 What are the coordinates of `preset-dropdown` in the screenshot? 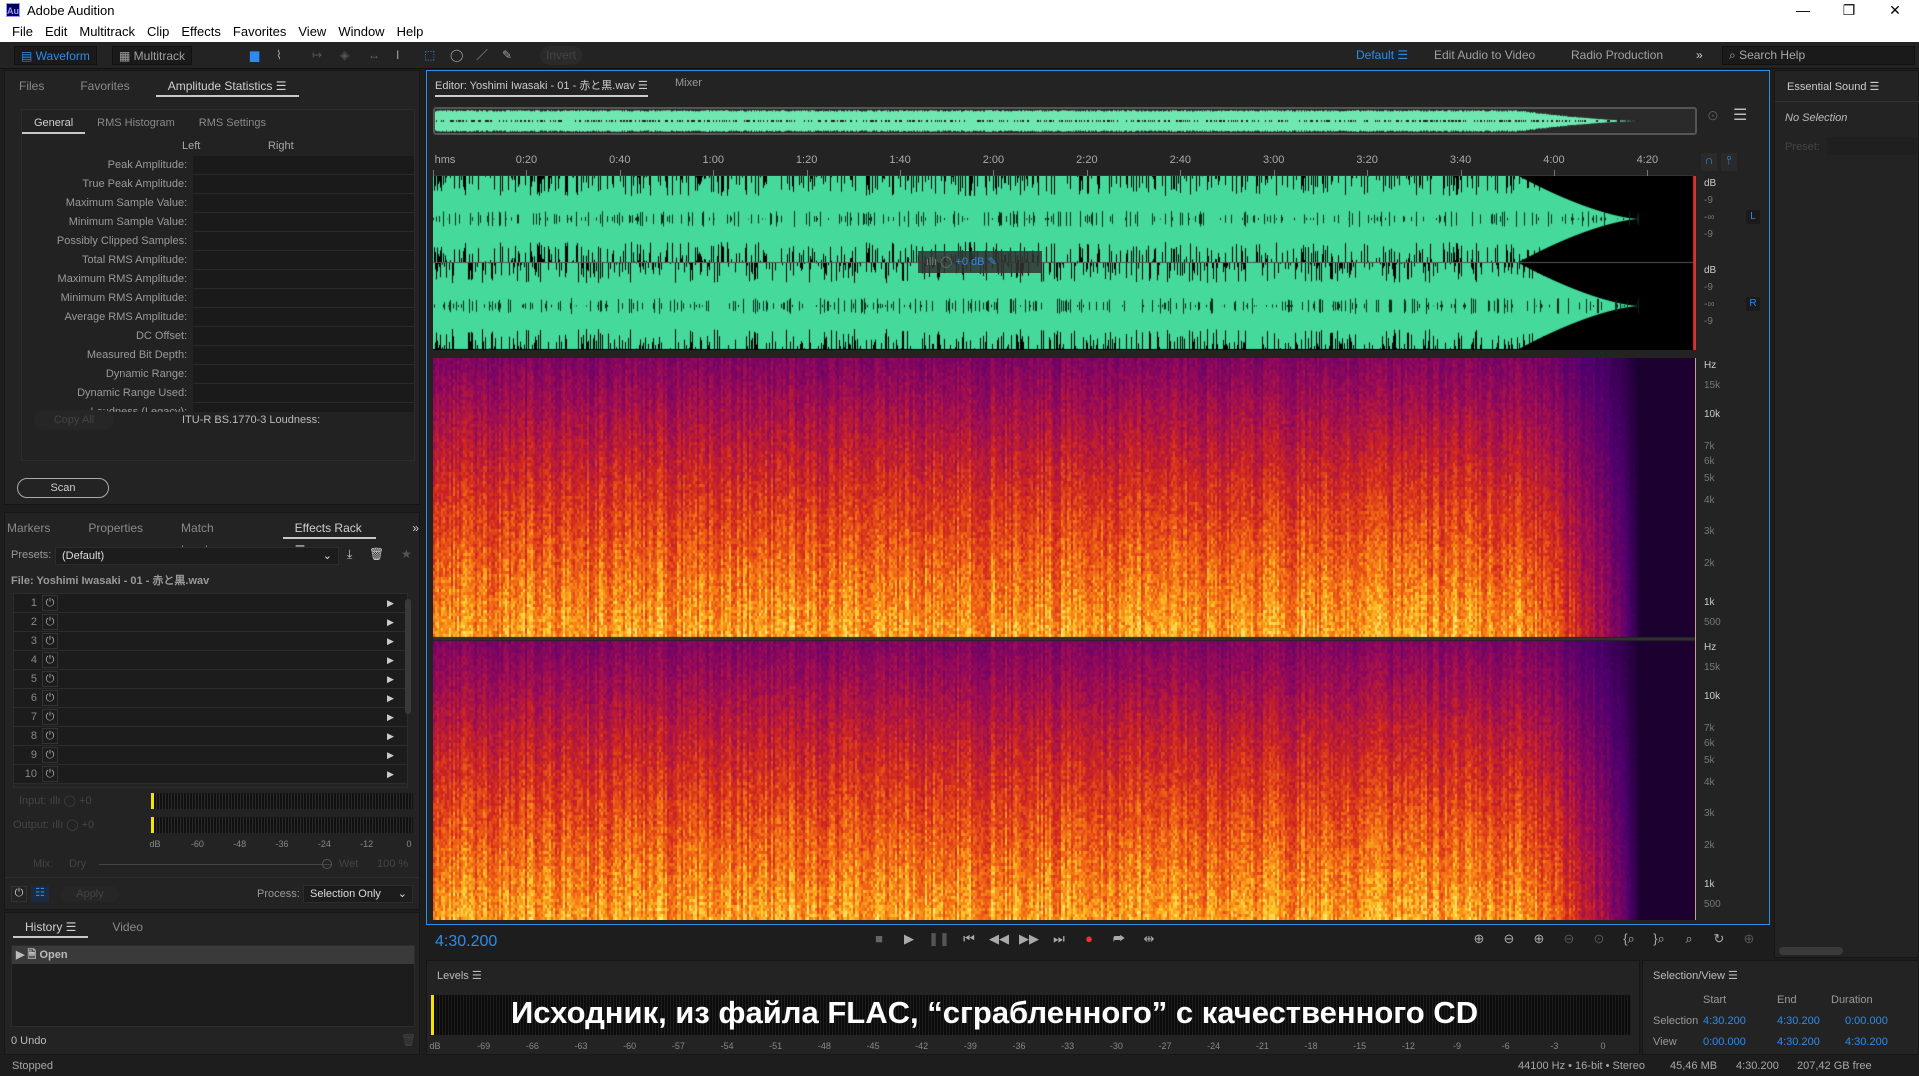 It's located at (1872, 146).